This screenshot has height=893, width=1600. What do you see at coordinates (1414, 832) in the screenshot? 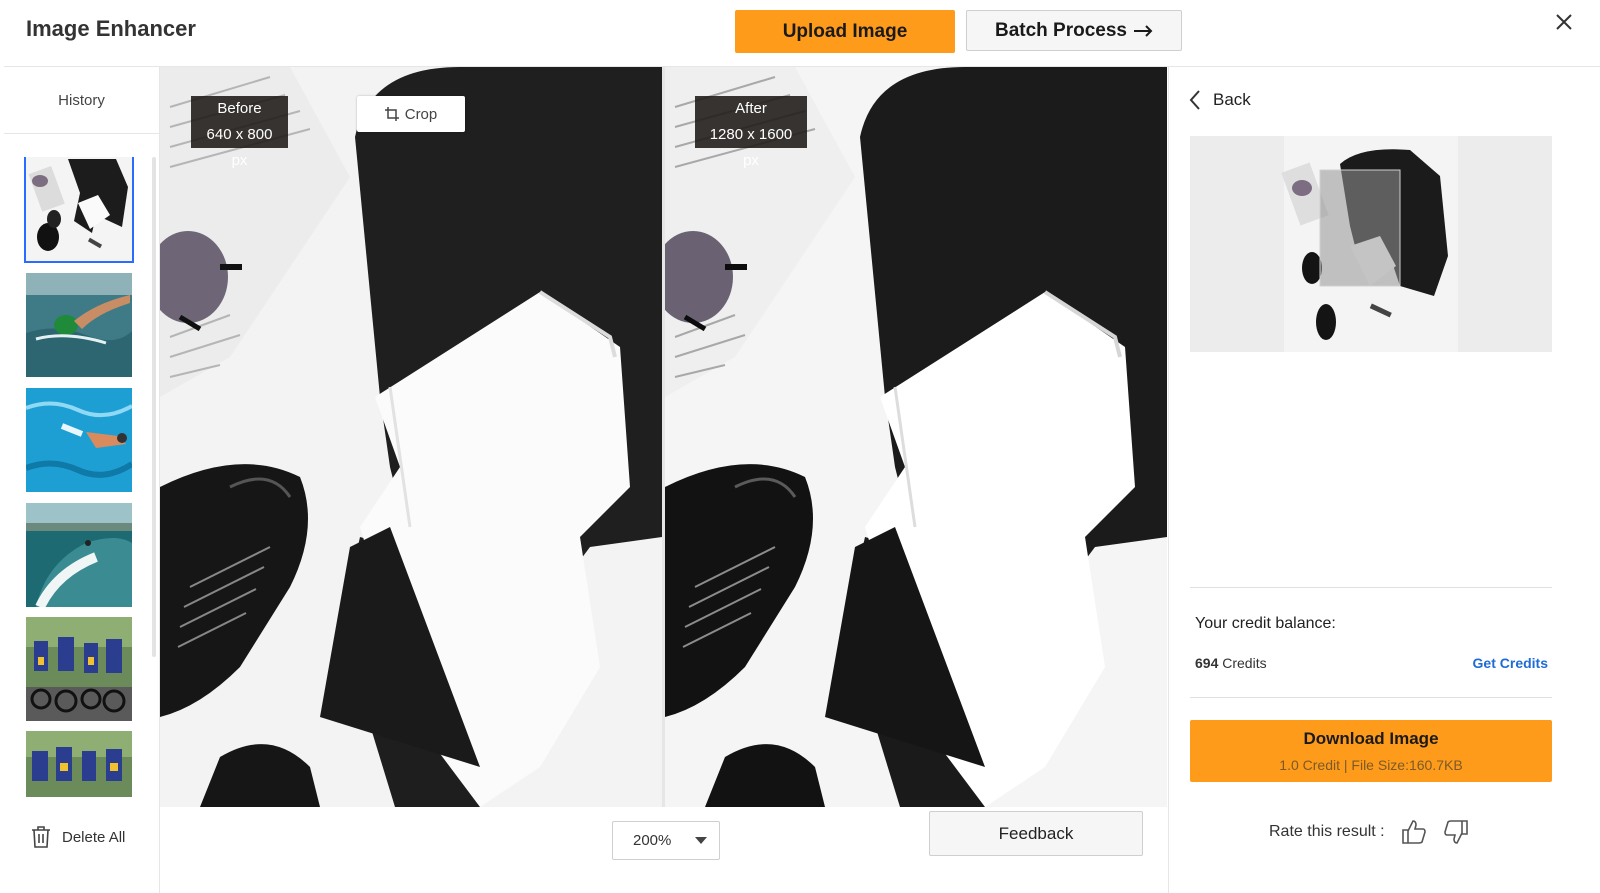
I see `thumbs-up-icon` at bounding box center [1414, 832].